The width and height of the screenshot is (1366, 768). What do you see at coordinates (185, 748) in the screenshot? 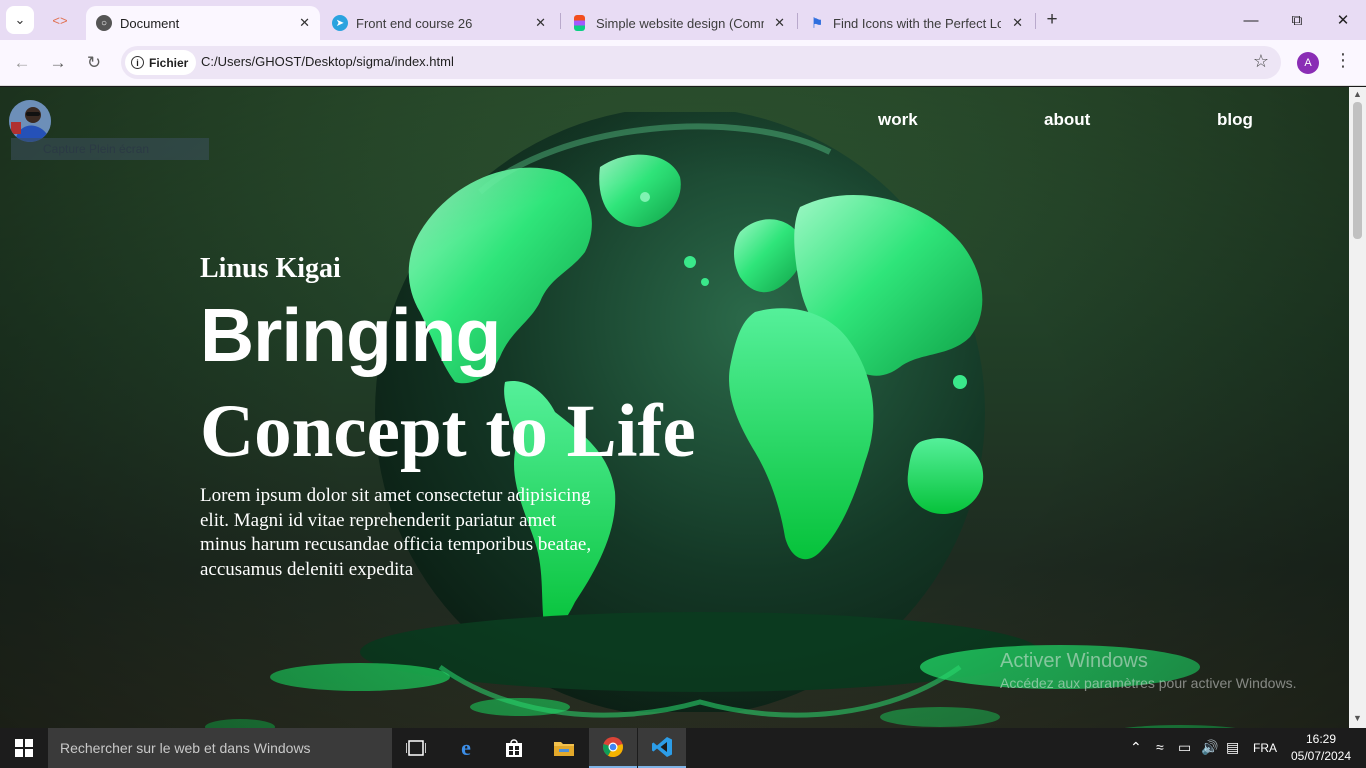
I see `taskbar-search-placeholder: Rechercher sur le web et dans Windows` at bounding box center [185, 748].